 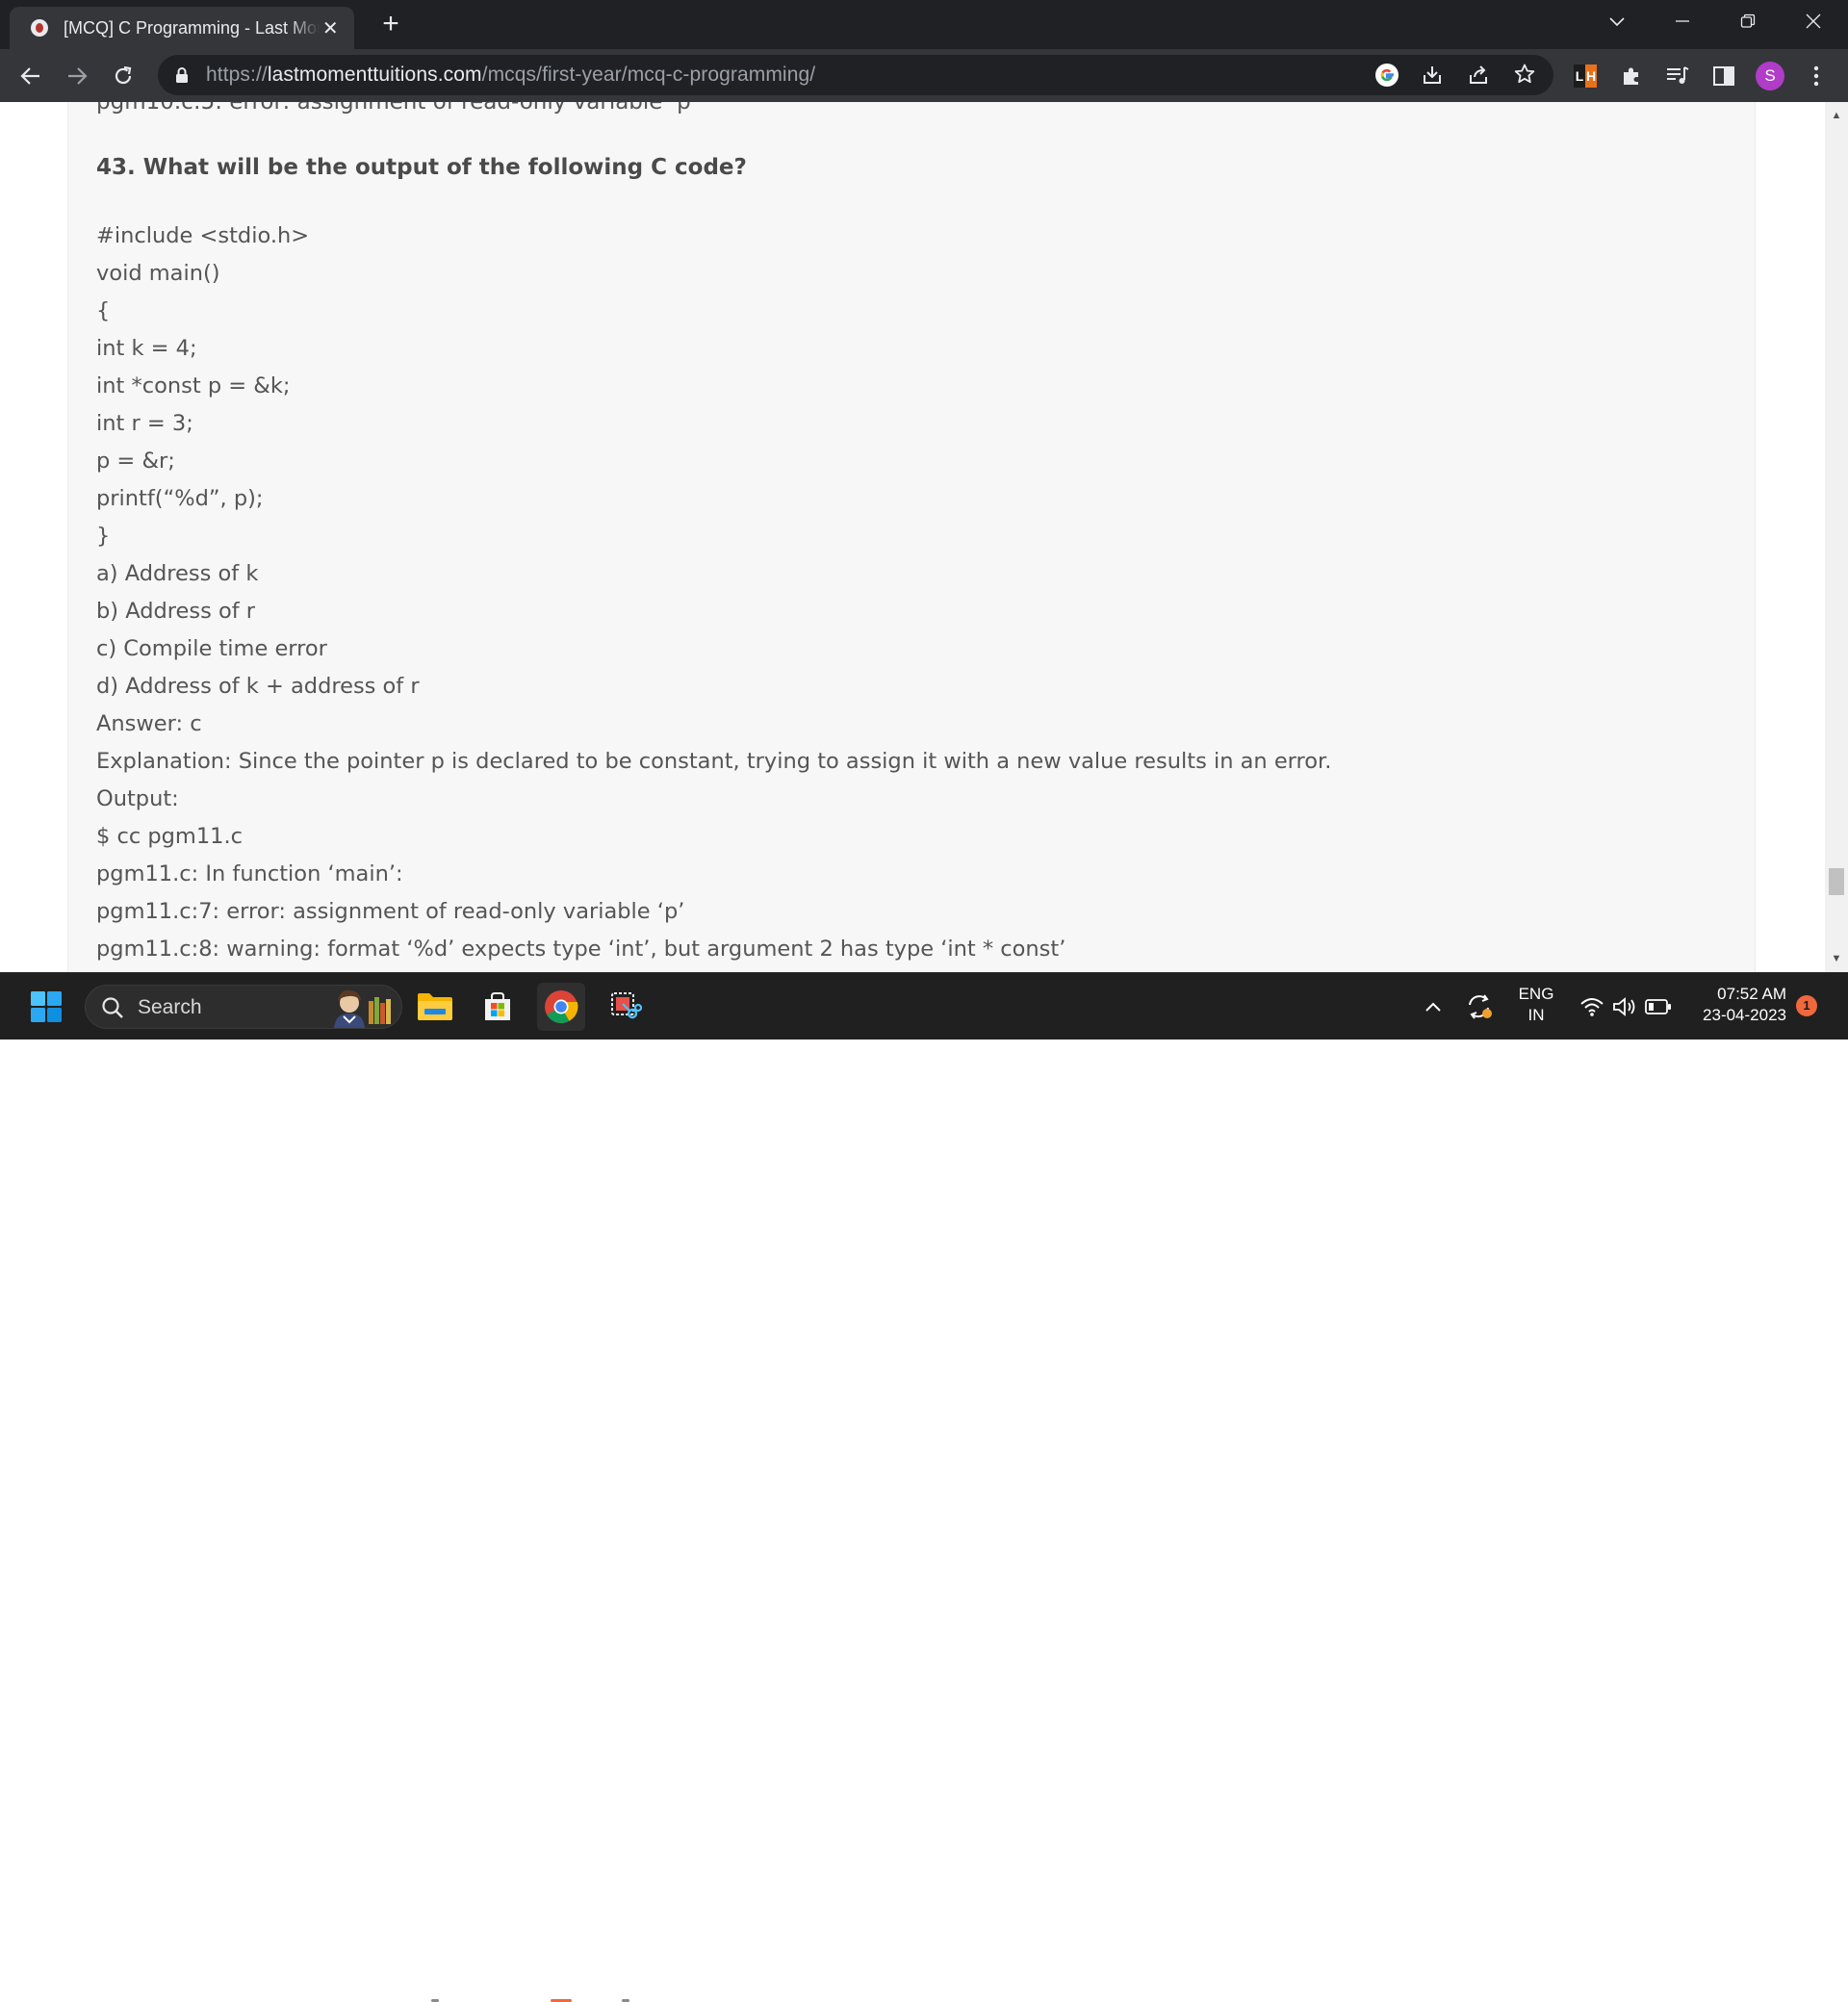 I want to click on side-panel-button, so click(x=1724, y=76).